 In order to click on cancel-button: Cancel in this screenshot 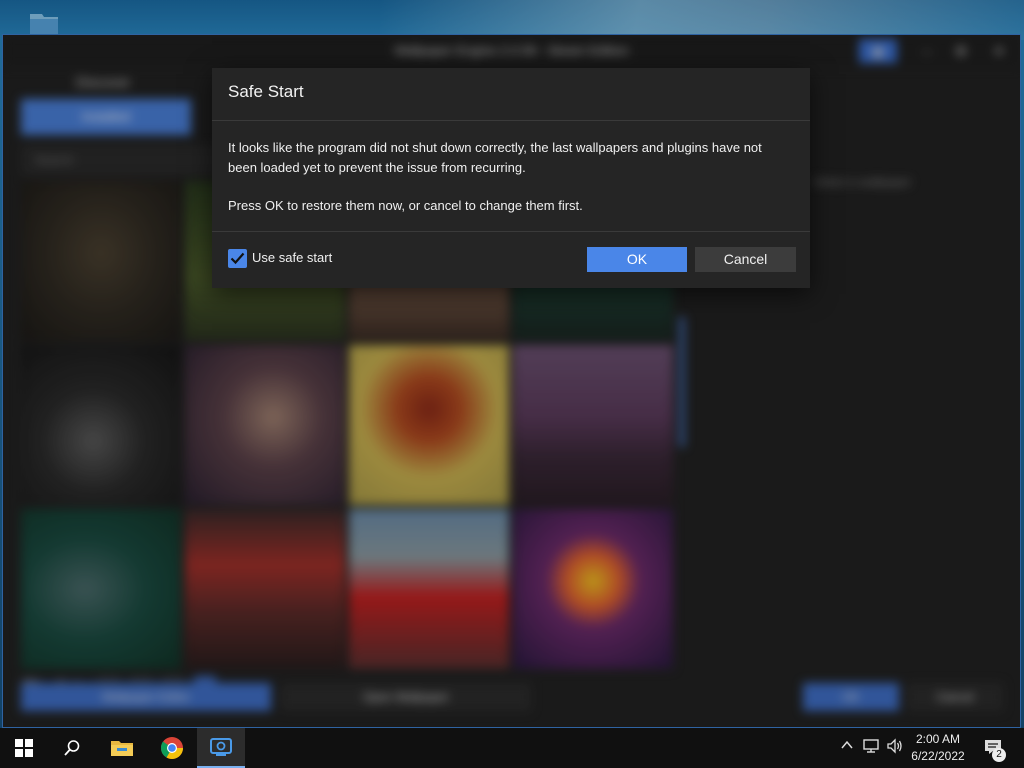, I will do `click(745, 259)`.